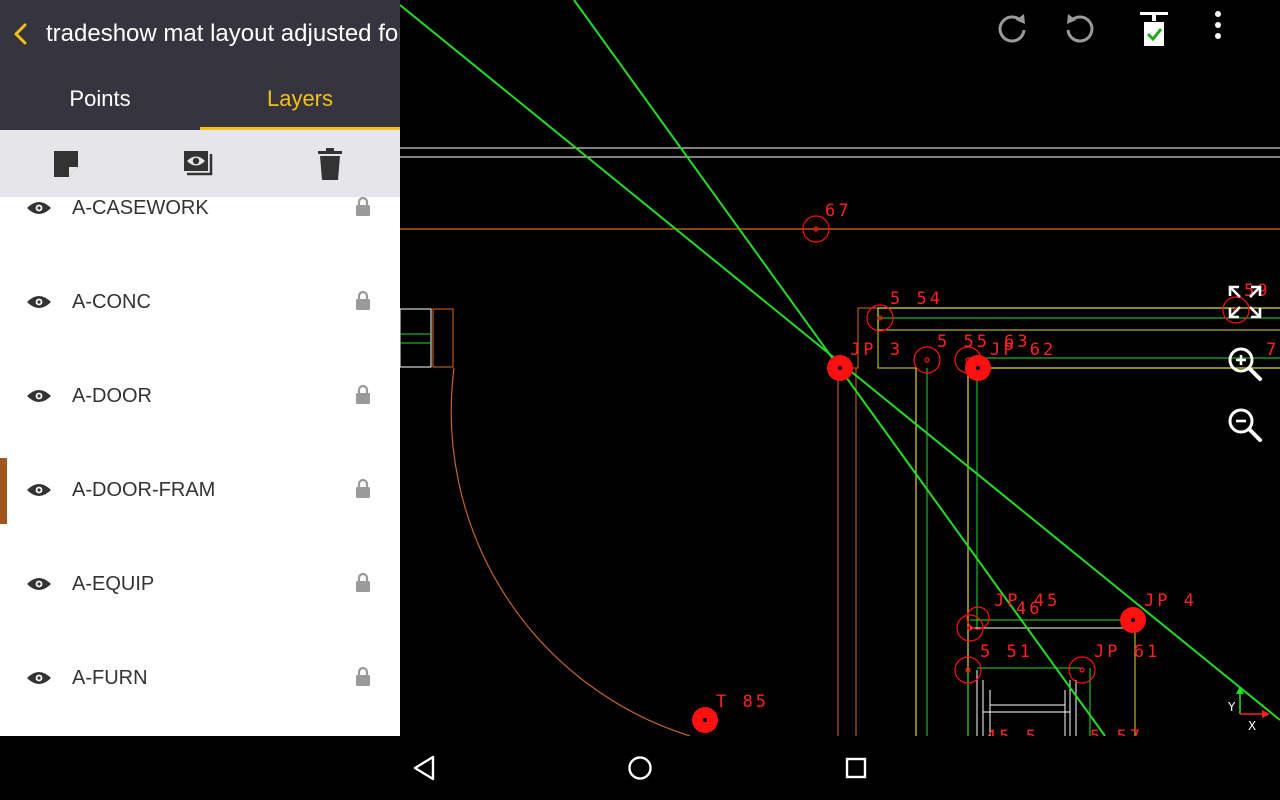  I want to click on layer-visibility-icon, so click(198, 163).